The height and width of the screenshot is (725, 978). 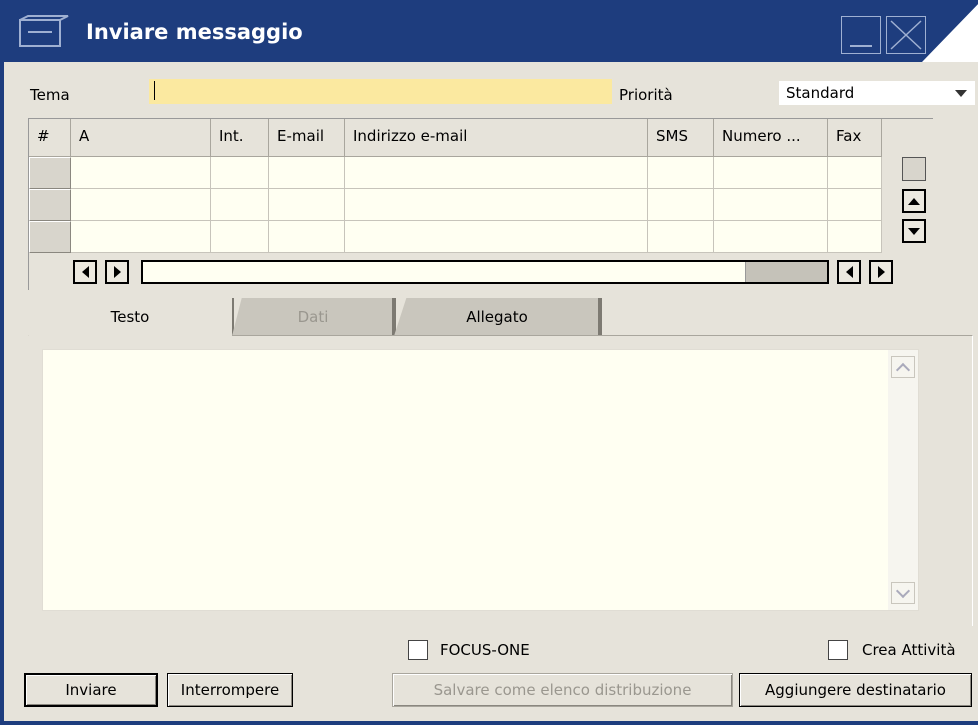 I want to click on textarea-scroll-down-button, so click(x=903, y=593).